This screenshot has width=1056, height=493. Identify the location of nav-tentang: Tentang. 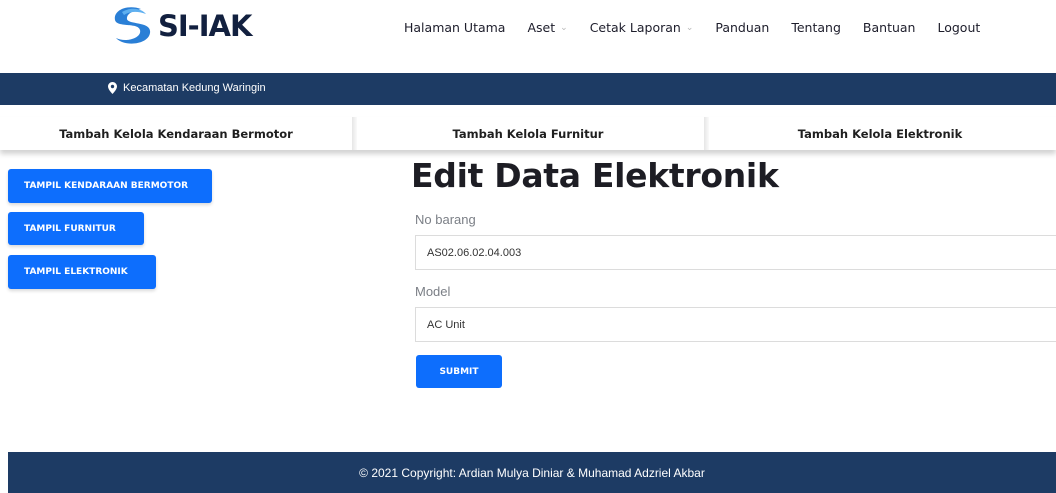
(816, 27).